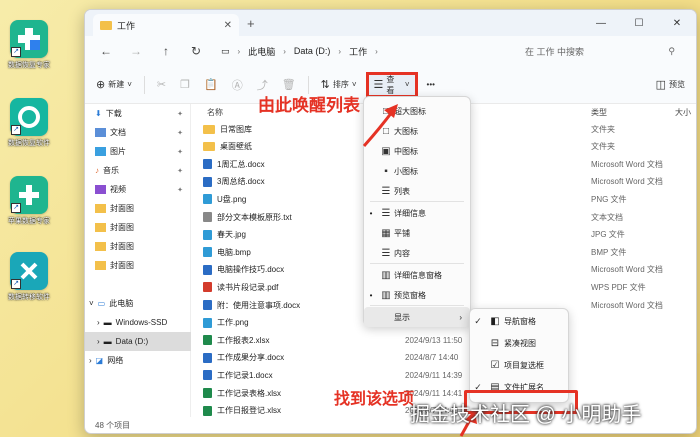 This screenshot has height=437, width=700. What do you see at coordinates (185, 85) in the screenshot?
I see `copy-button: ❐` at bounding box center [185, 85].